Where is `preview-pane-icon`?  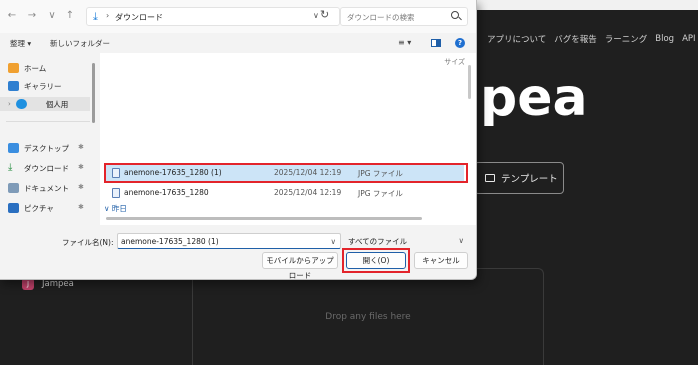 preview-pane-icon is located at coordinates (436, 43).